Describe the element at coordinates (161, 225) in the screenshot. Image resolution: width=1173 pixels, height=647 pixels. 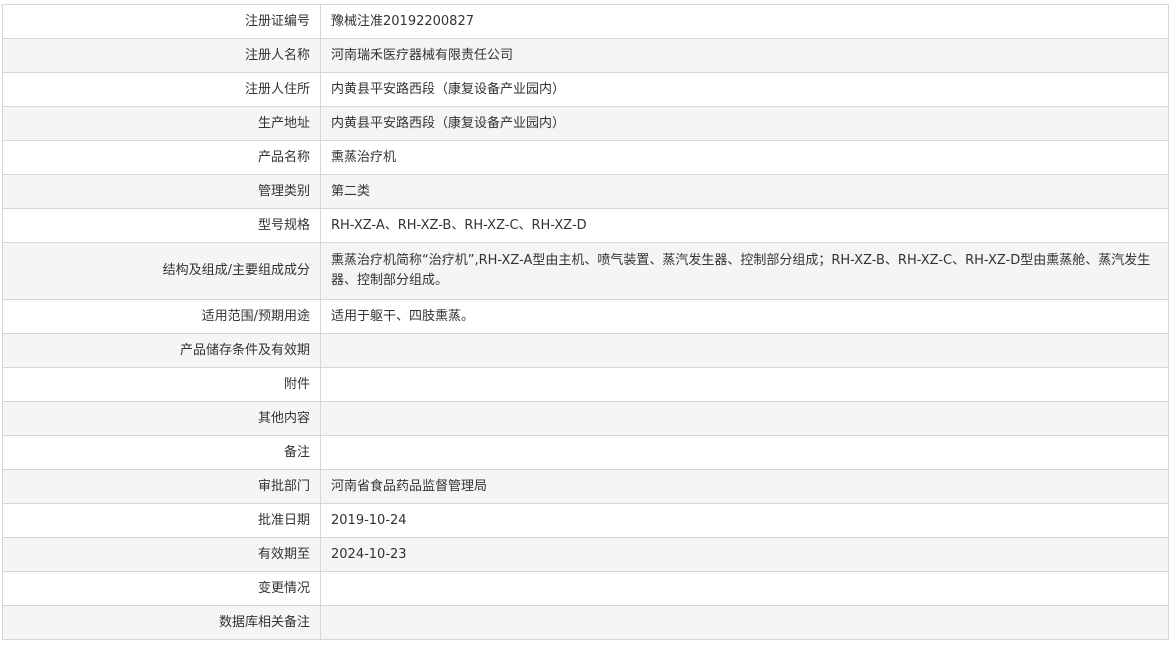
I see `row-label: 型号规格` at that location.